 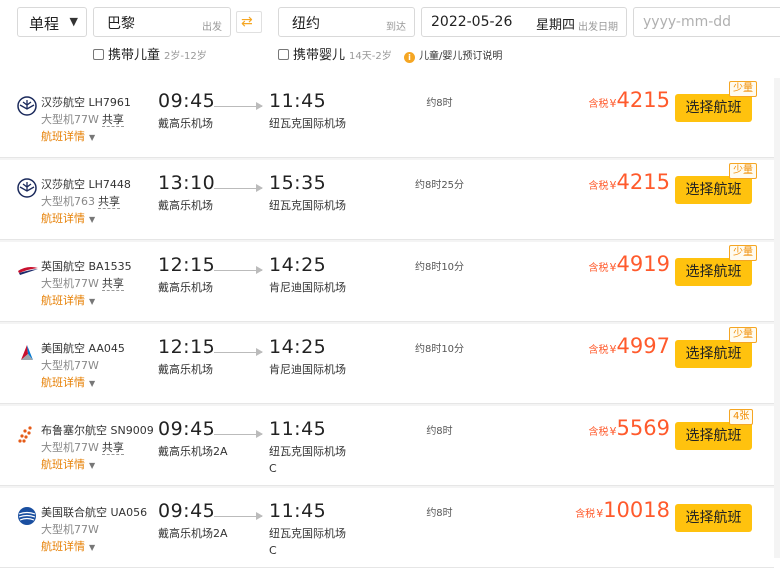 What do you see at coordinates (346, 22) in the screenshot?
I see `arrival-city-input: 纽约 到达` at bounding box center [346, 22].